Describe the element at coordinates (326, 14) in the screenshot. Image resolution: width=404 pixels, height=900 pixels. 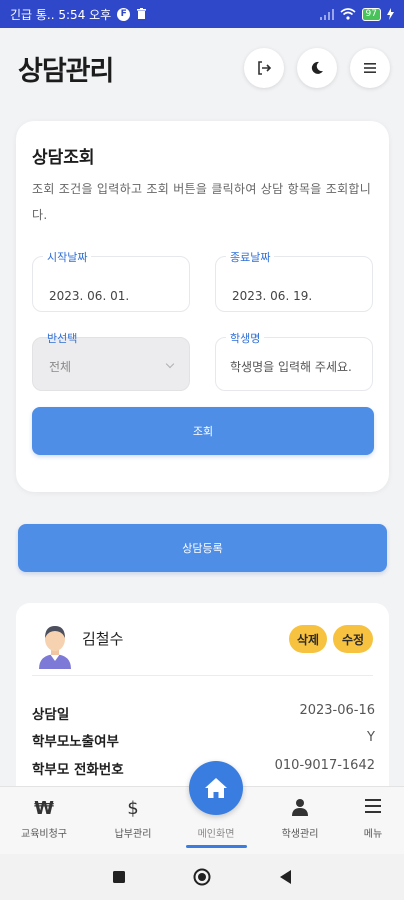
I see `signal-icon` at that location.